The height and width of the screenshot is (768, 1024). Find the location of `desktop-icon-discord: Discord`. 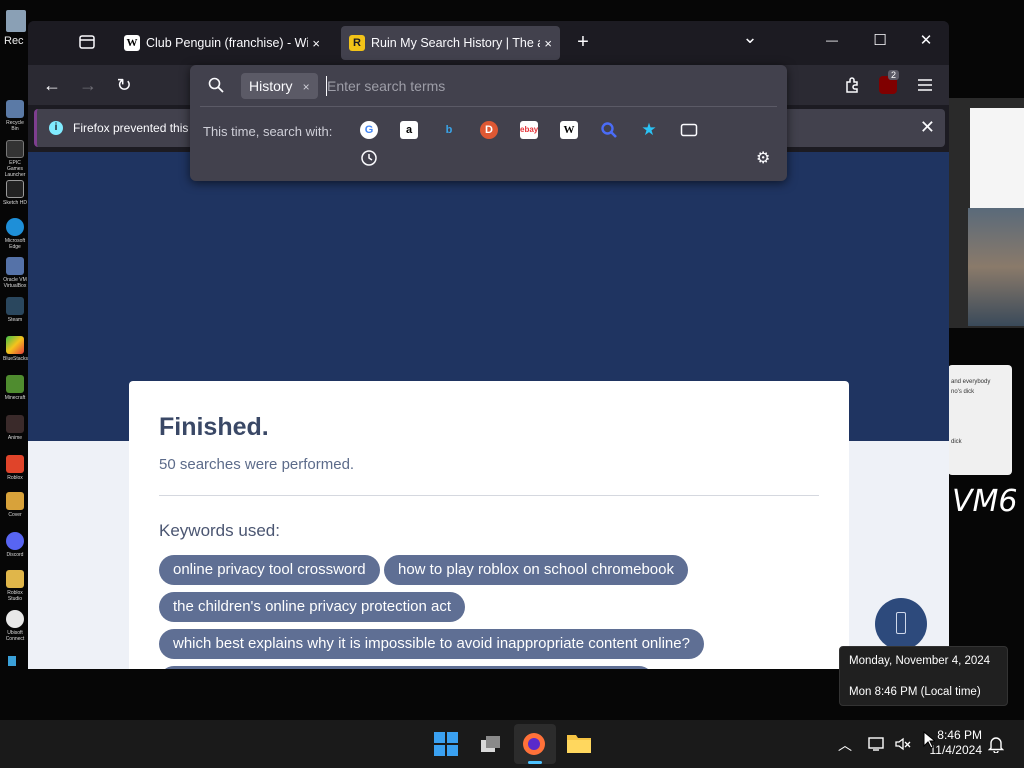

desktop-icon-discord: Discord is located at coordinates (15, 545).